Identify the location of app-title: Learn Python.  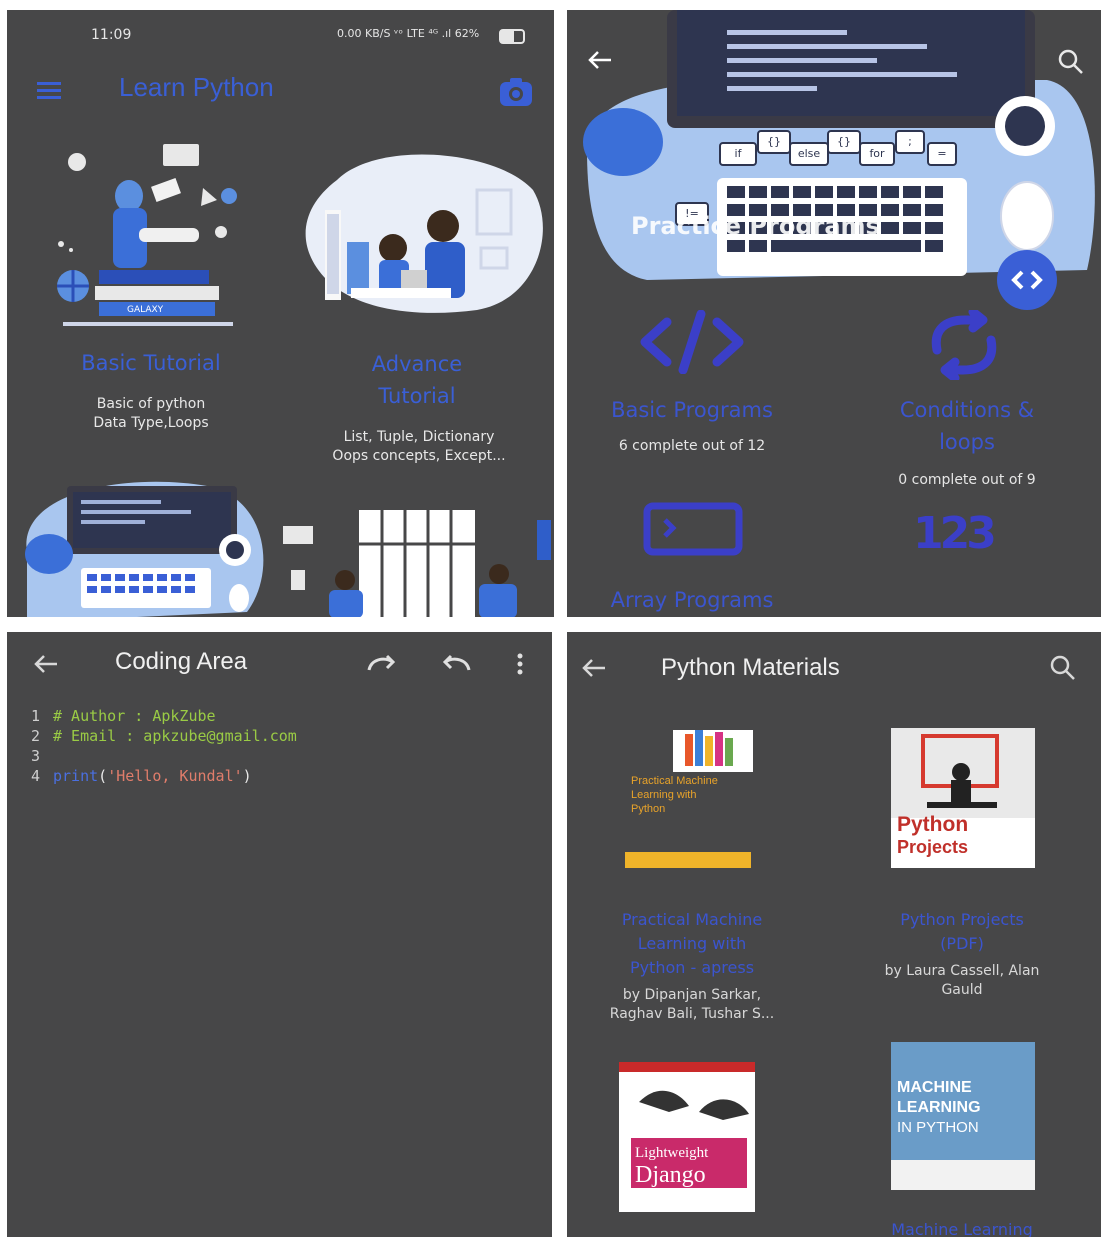
(196, 87).